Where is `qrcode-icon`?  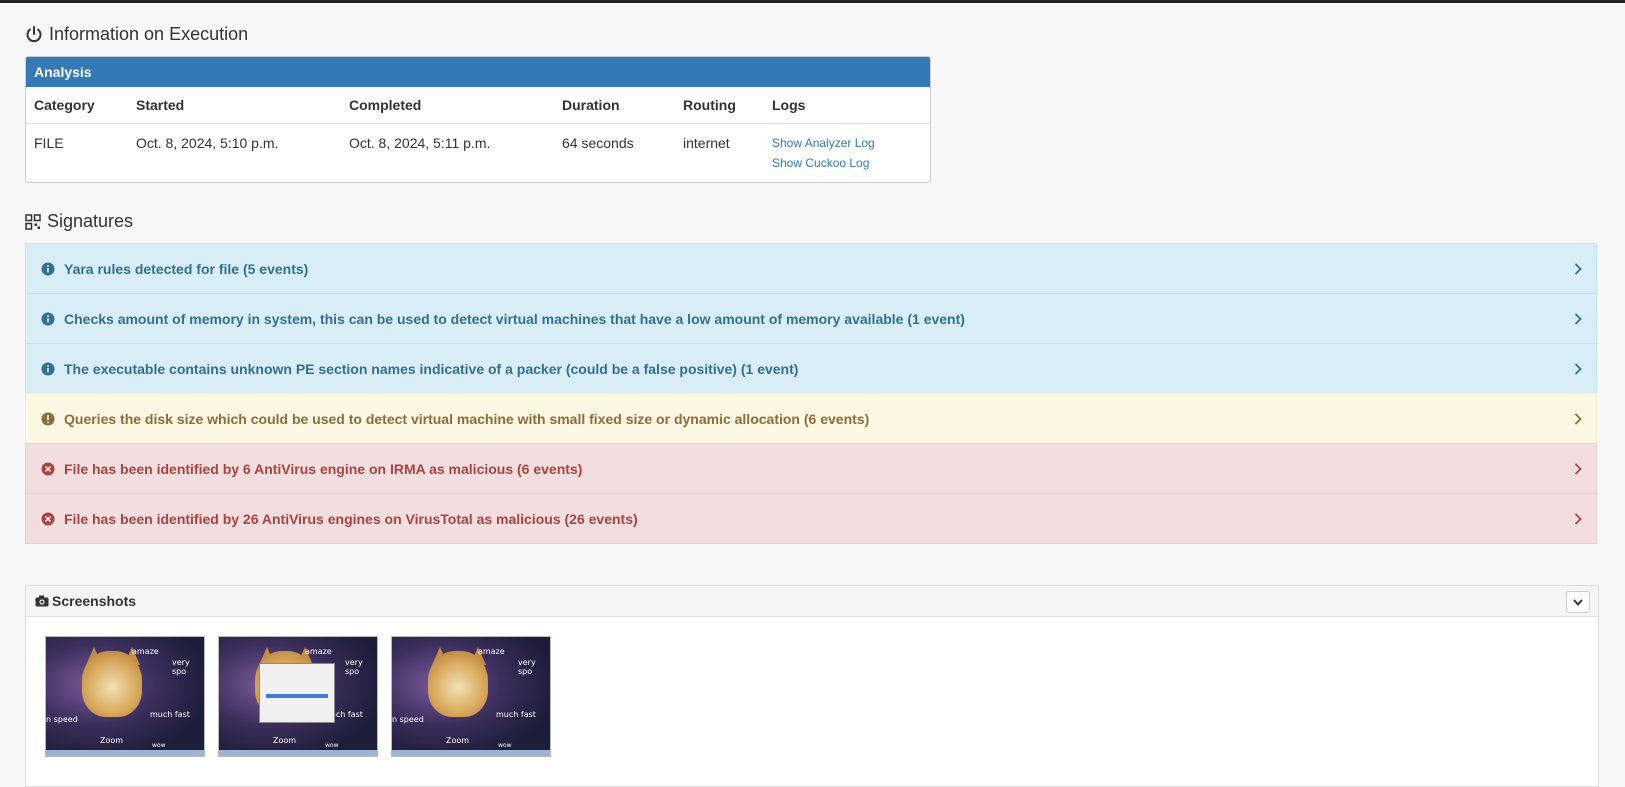 qrcode-icon is located at coordinates (33, 221).